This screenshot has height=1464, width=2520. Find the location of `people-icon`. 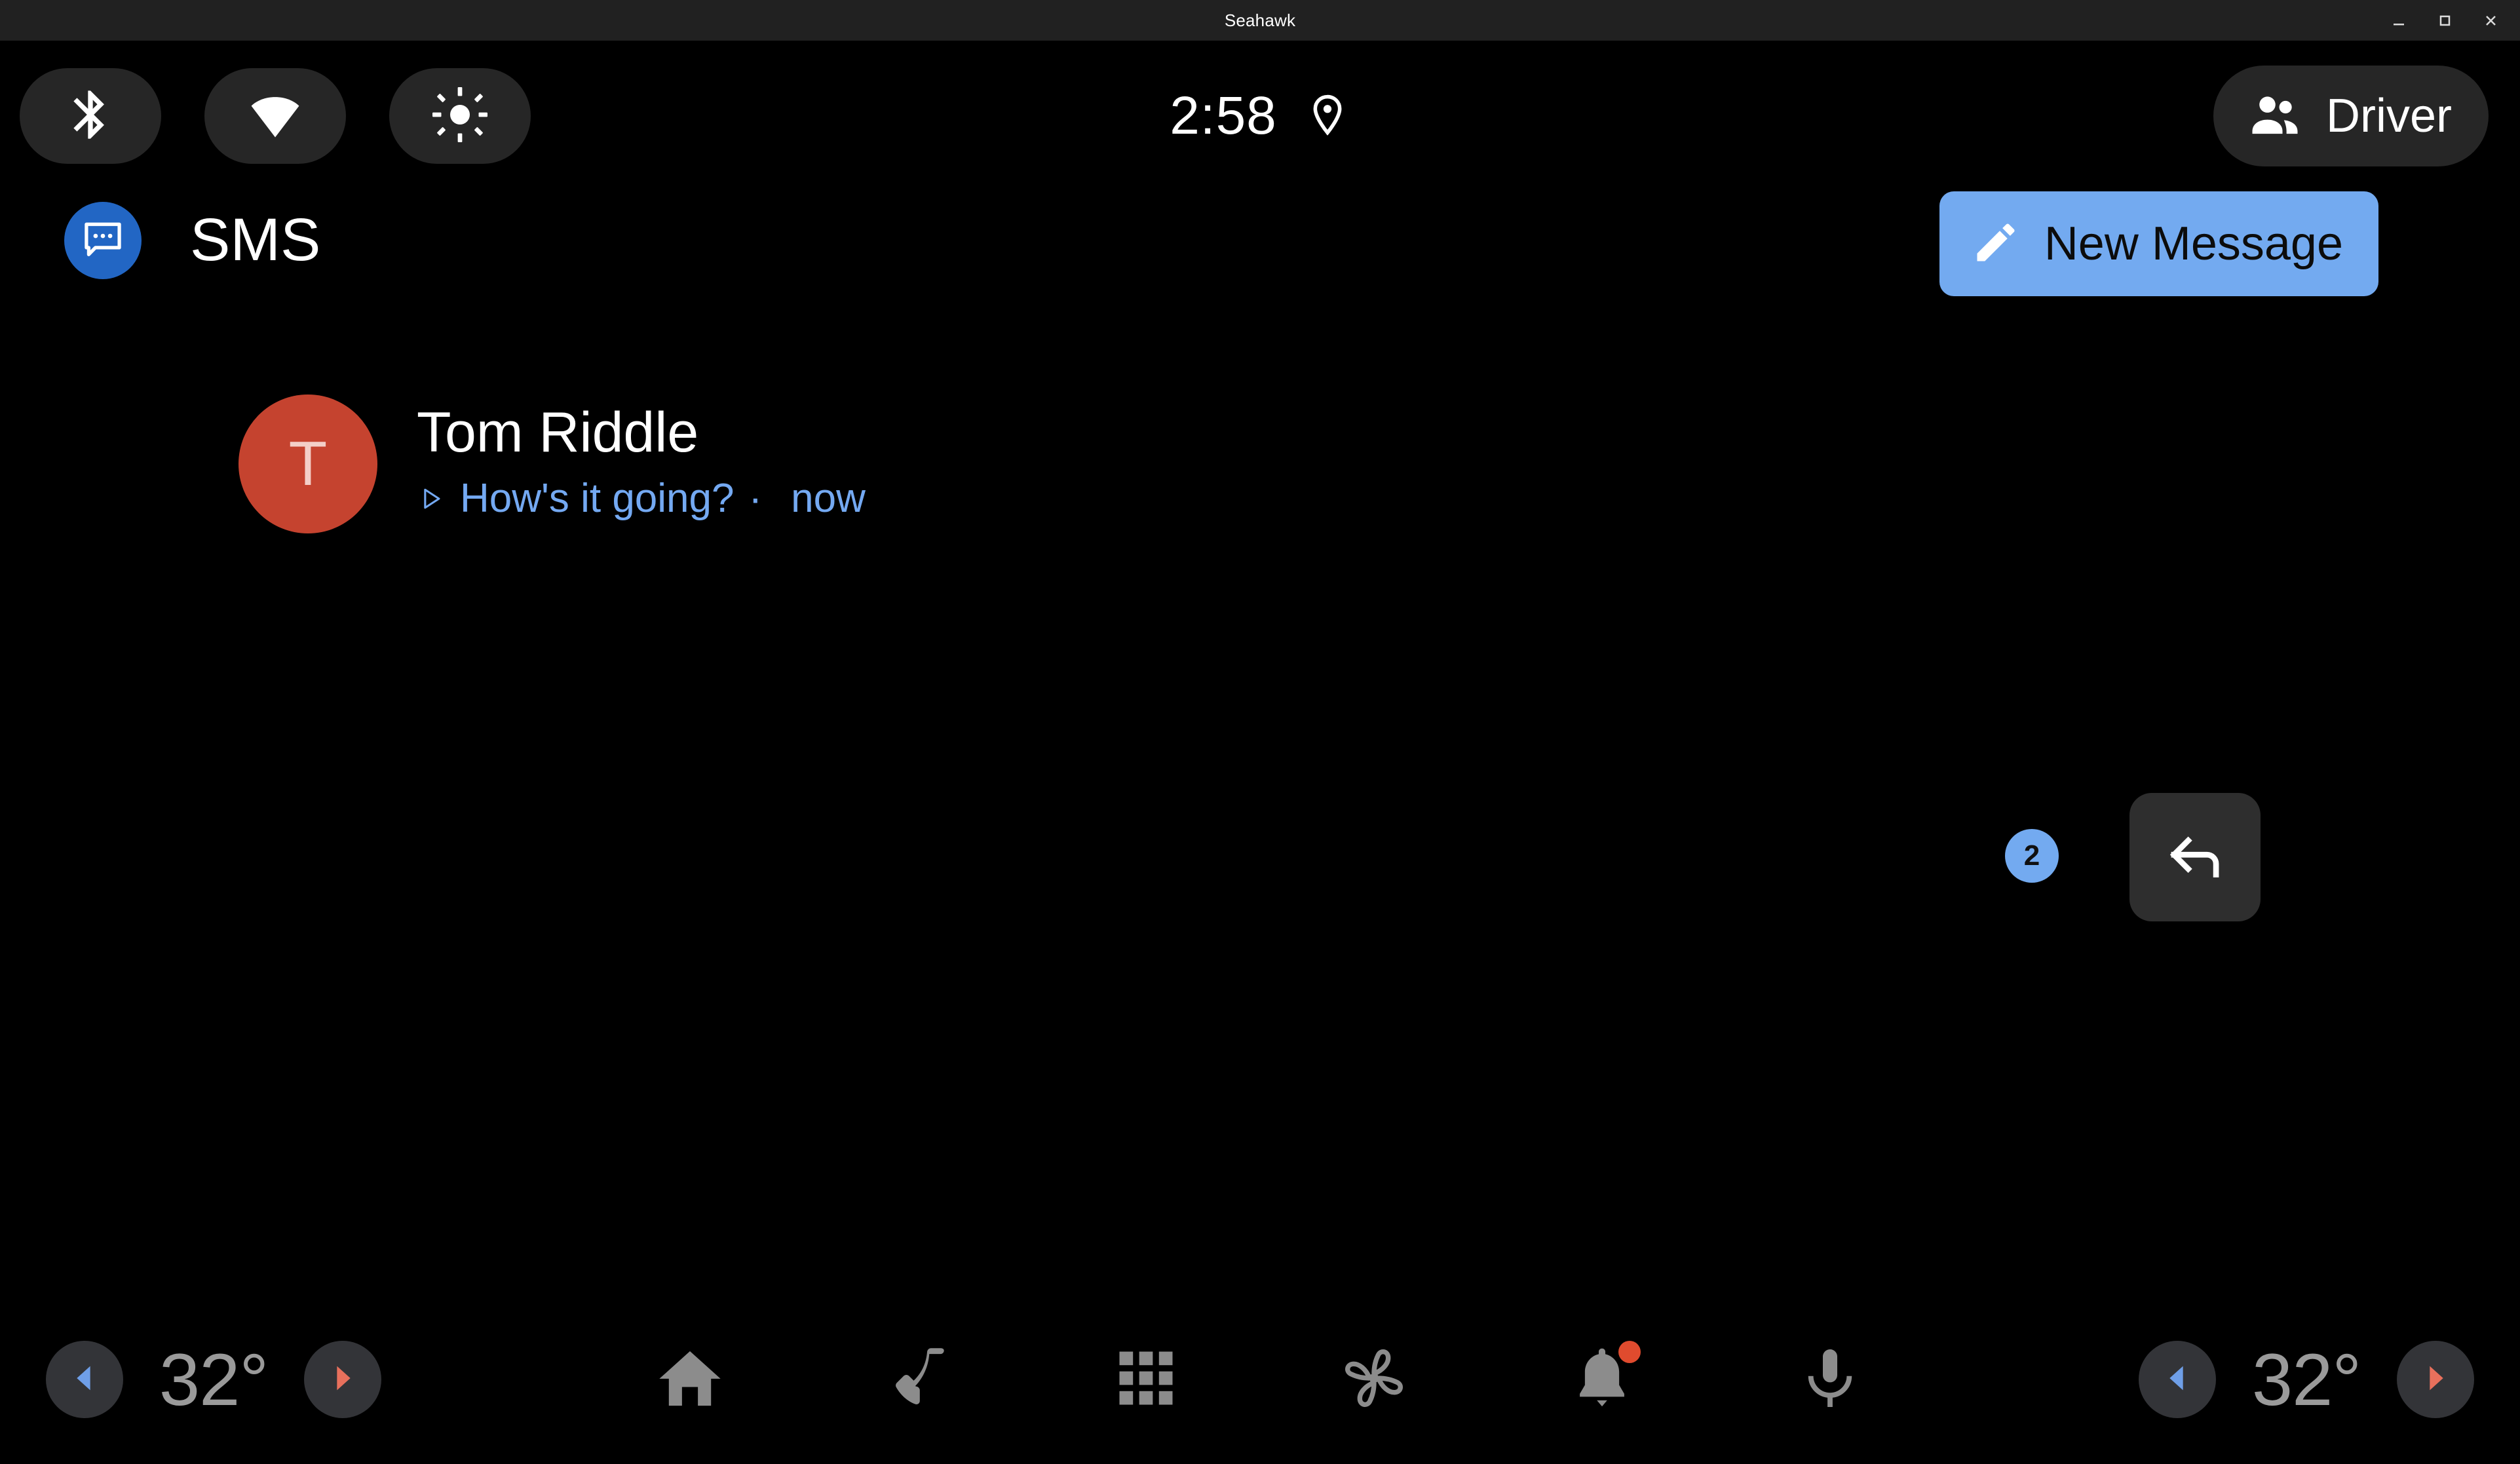

people-icon is located at coordinates (2275, 116).